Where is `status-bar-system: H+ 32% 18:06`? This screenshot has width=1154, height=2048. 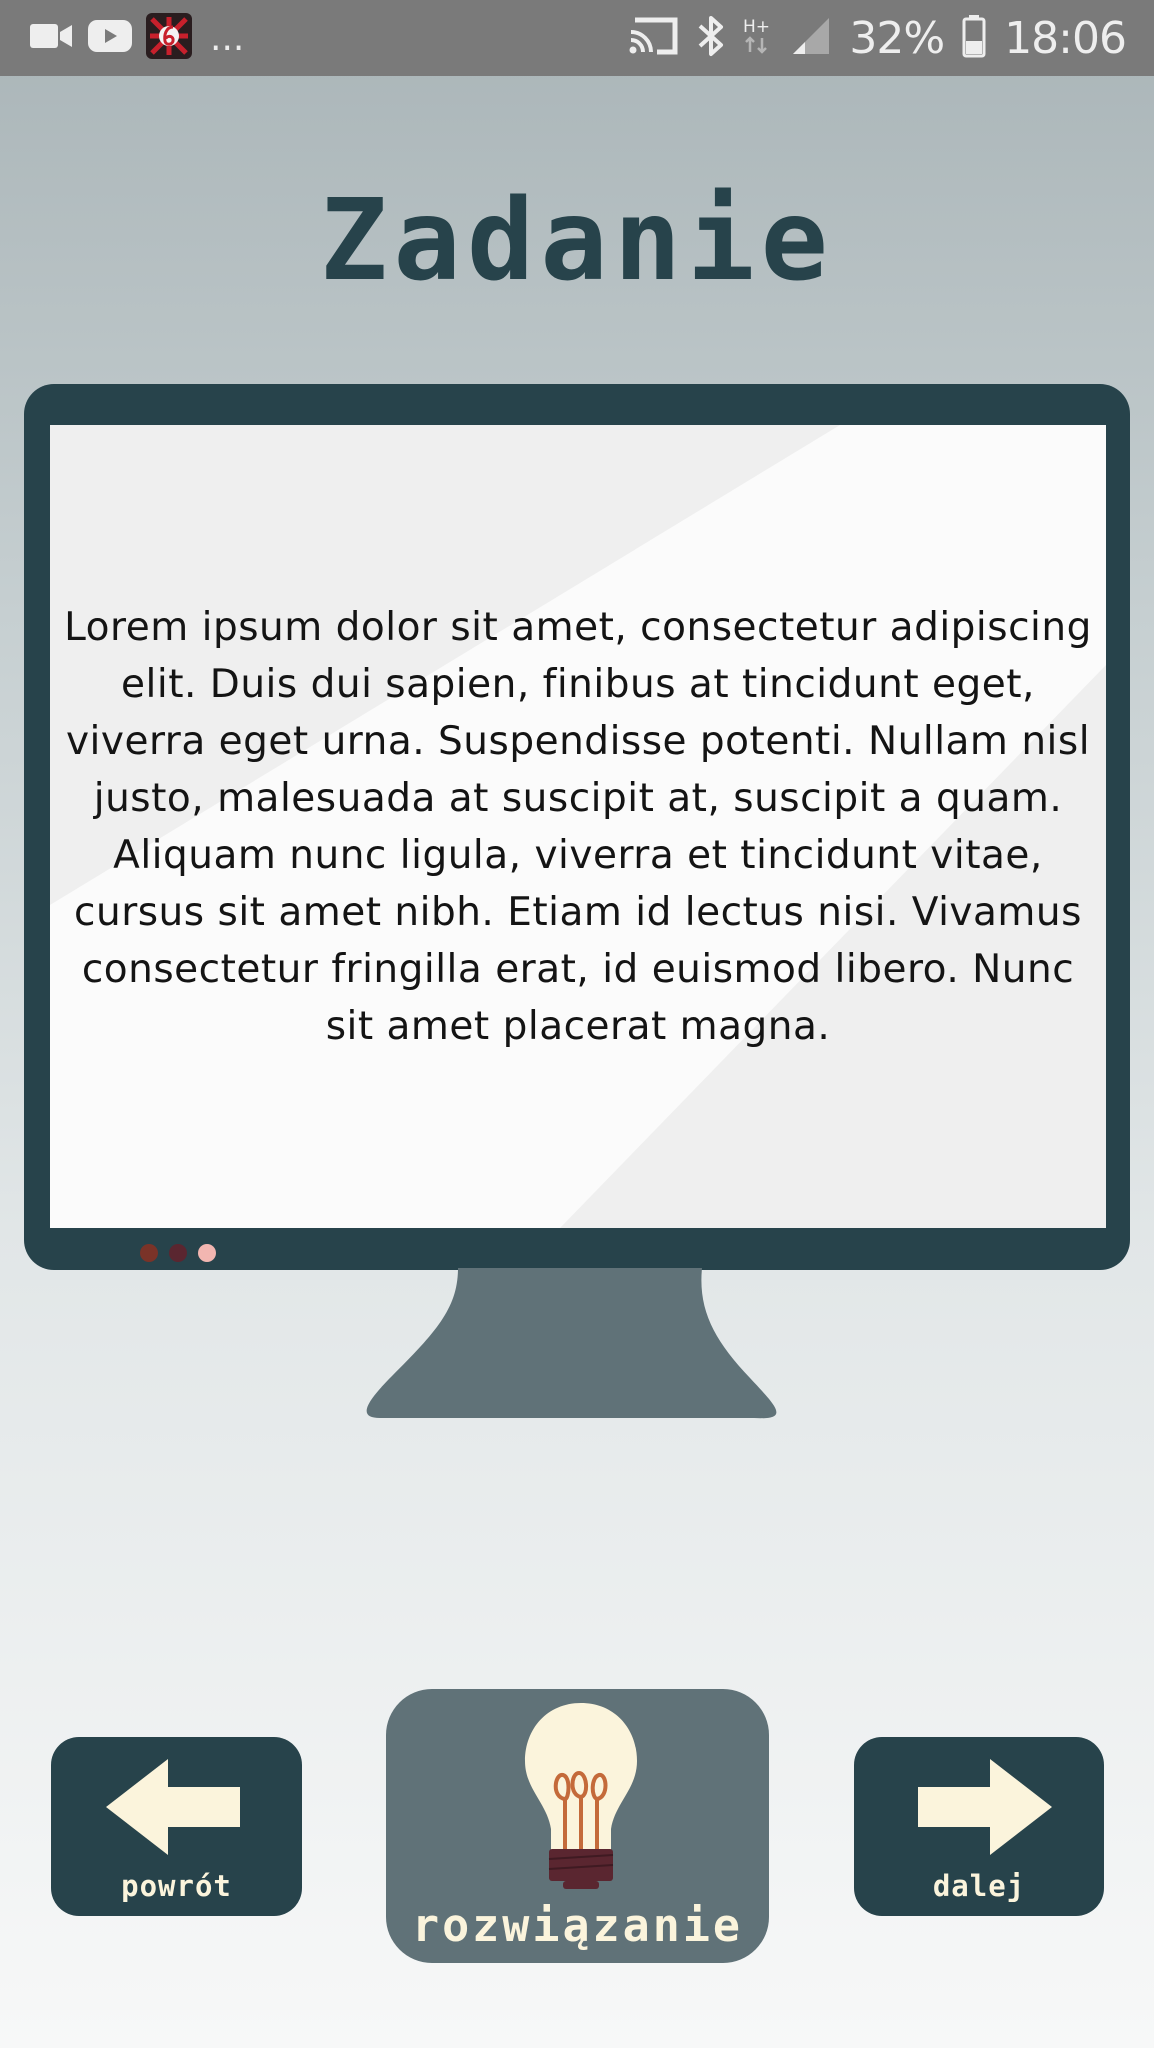 status-bar-system: H+ 32% 18:06 is located at coordinates (878, 38).